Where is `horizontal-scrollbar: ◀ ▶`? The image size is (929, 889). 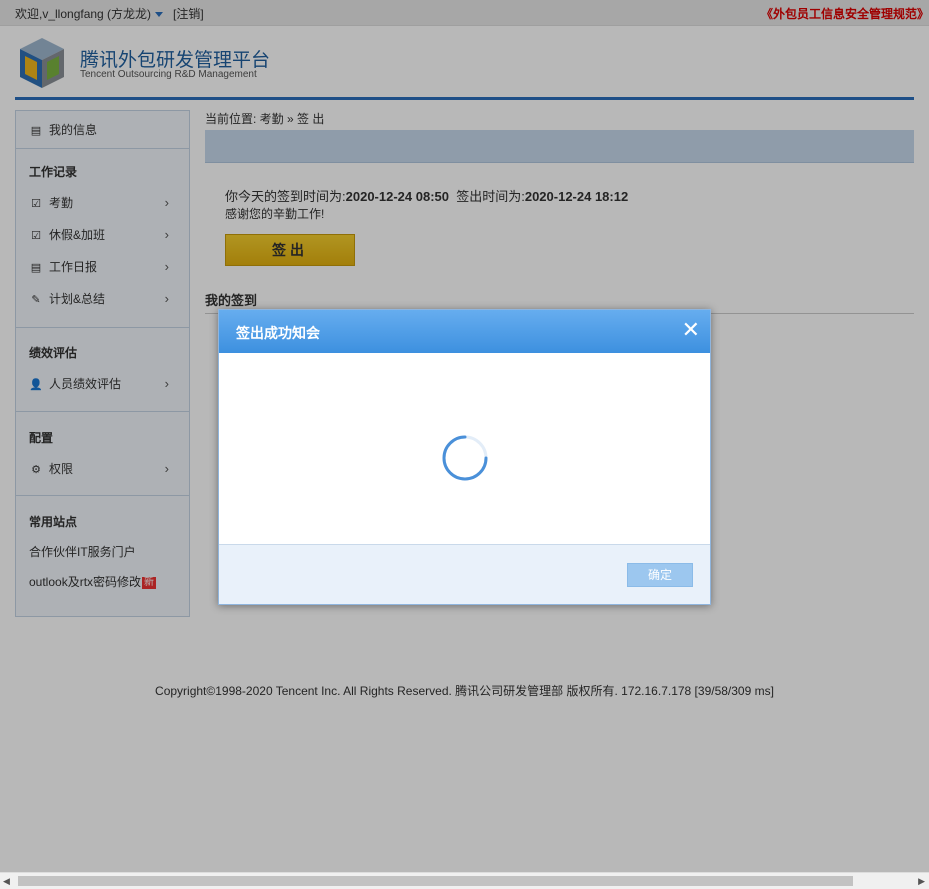 horizontal-scrollbar: ◀ ▶ is located at coordinates (464, 880).